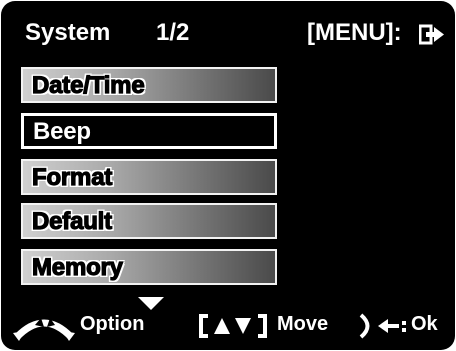  Describe the element at coordinates (77, 267) in the screenshot. I see `menu-item-label: Memory` at that location.